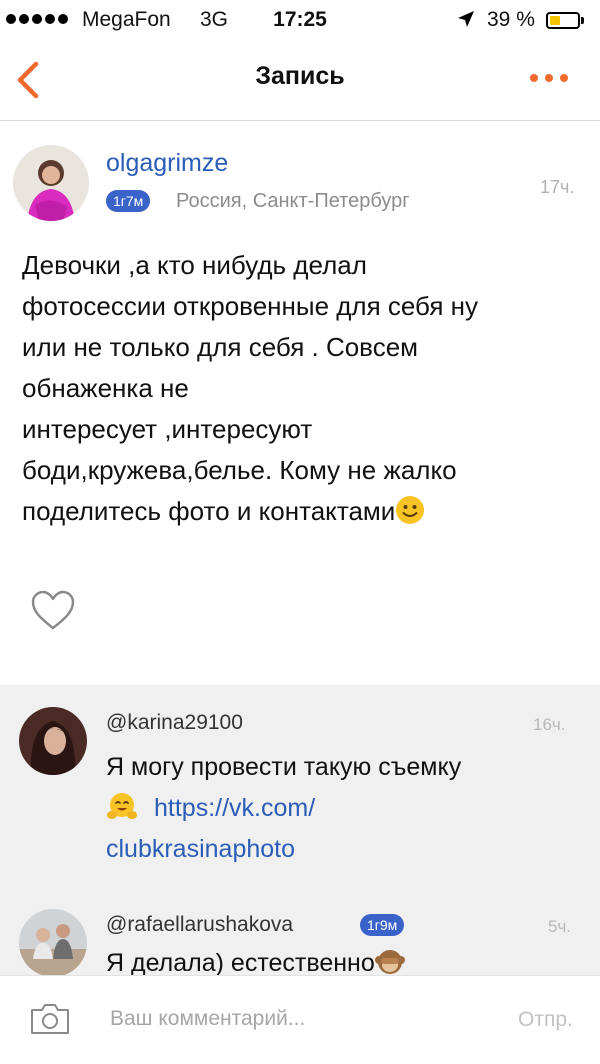 This screenshot has width=600, height=1064. I want to click on comment-body: Я делала) естественно, so click(255, 961).